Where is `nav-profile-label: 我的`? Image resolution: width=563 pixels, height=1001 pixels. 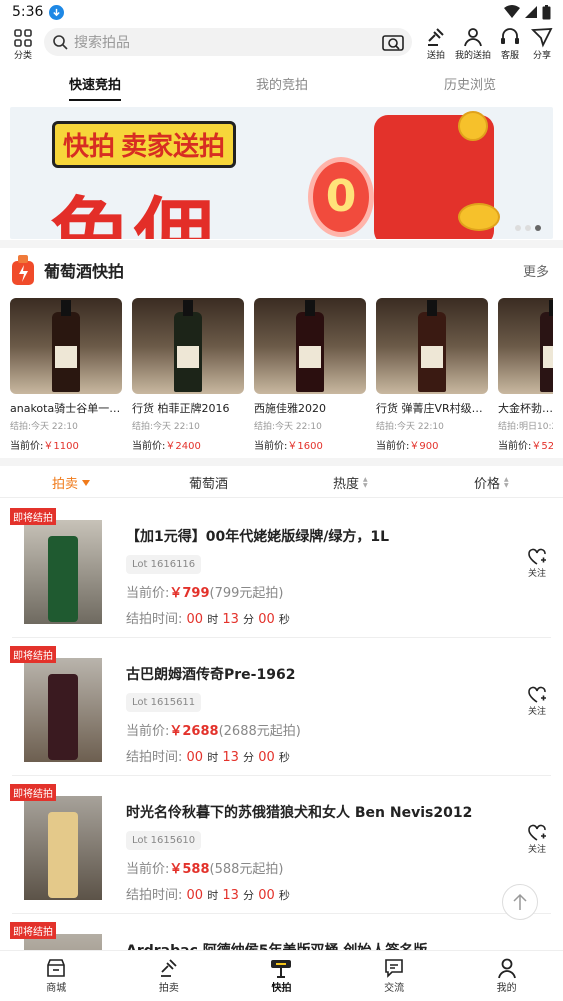
nav-profile-label: 我的 is located at coordinates (506, 988).